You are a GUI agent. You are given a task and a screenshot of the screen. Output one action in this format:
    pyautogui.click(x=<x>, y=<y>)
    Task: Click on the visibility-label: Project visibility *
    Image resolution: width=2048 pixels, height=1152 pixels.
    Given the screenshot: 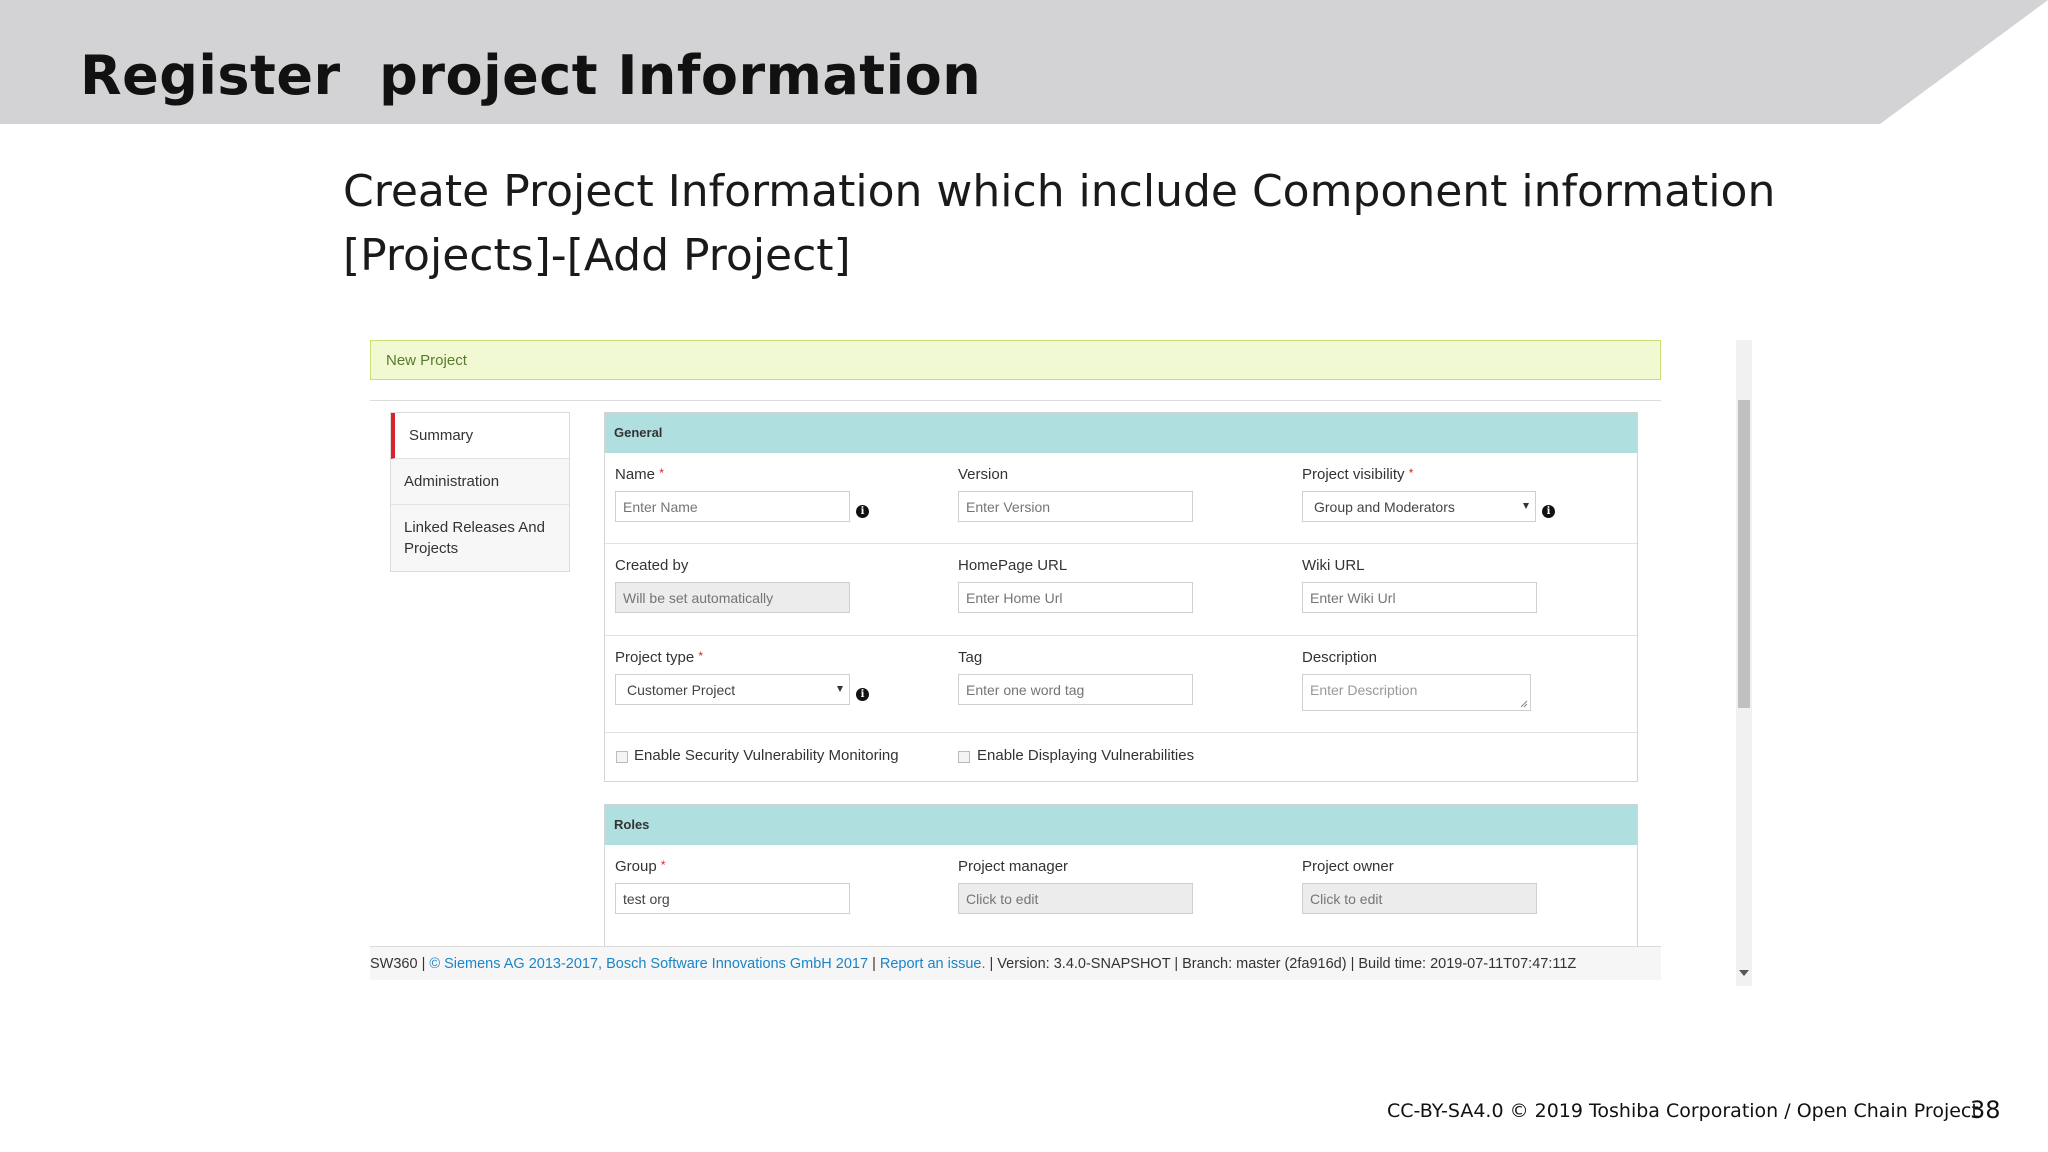 What is the action you would take?
    pyautogui.click(x=1358, y=474)
    